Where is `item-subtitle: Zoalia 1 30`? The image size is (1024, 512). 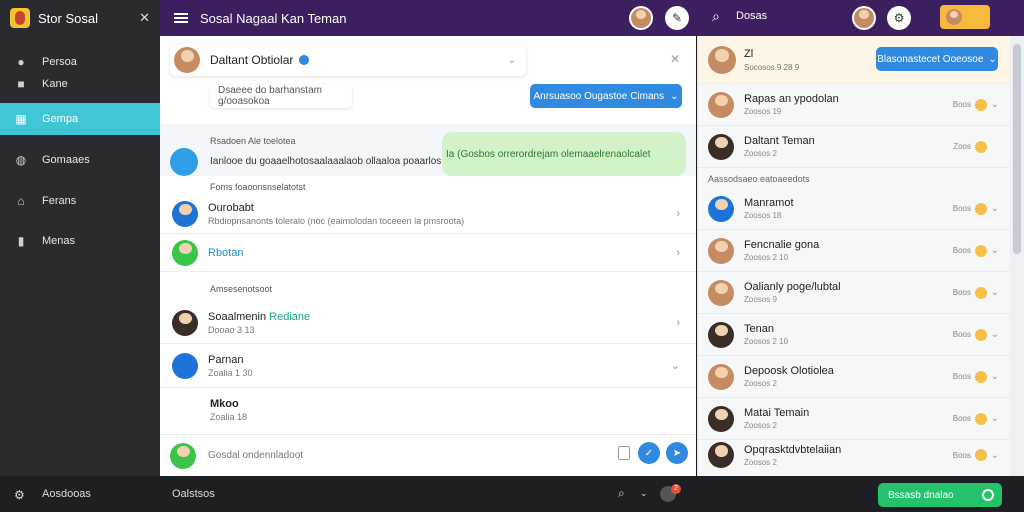 item-subtitle: Zoalia 1 30 is located at coordinates (230, 372).